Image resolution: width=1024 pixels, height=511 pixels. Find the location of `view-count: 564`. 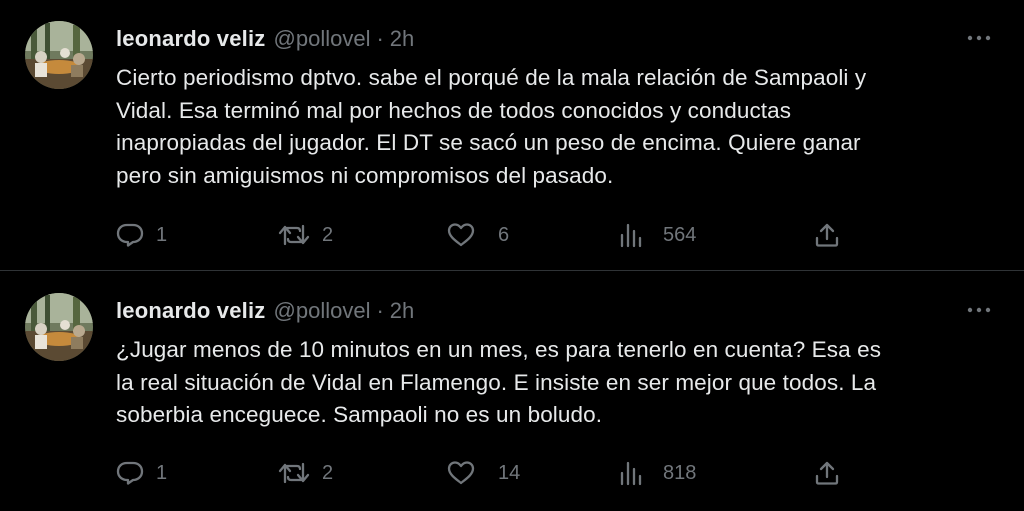

view-count: 564 is located at coordinates (680, 234).